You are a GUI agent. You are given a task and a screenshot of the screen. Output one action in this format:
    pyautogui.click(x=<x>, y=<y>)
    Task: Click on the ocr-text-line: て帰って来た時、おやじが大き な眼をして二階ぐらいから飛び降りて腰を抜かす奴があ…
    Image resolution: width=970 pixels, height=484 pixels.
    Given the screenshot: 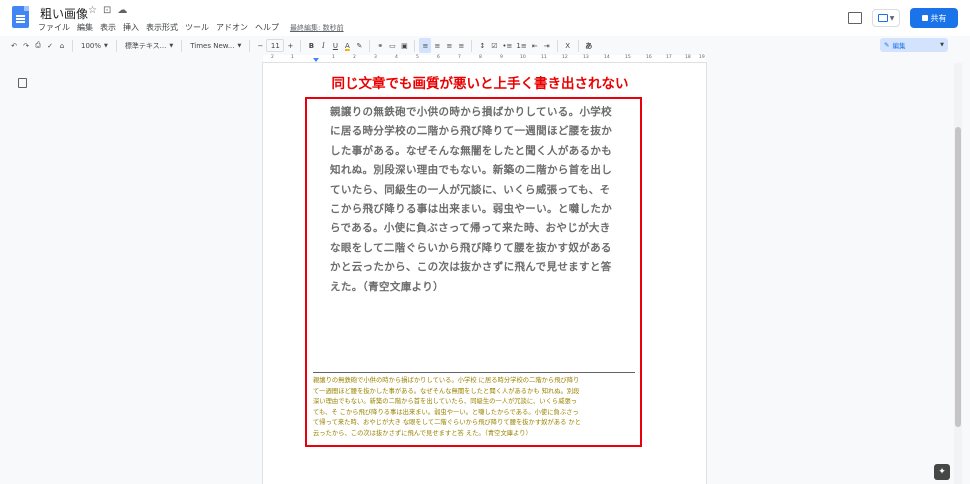 What is the action you would take?
    pyautogui.click(x=447, y=423)
    